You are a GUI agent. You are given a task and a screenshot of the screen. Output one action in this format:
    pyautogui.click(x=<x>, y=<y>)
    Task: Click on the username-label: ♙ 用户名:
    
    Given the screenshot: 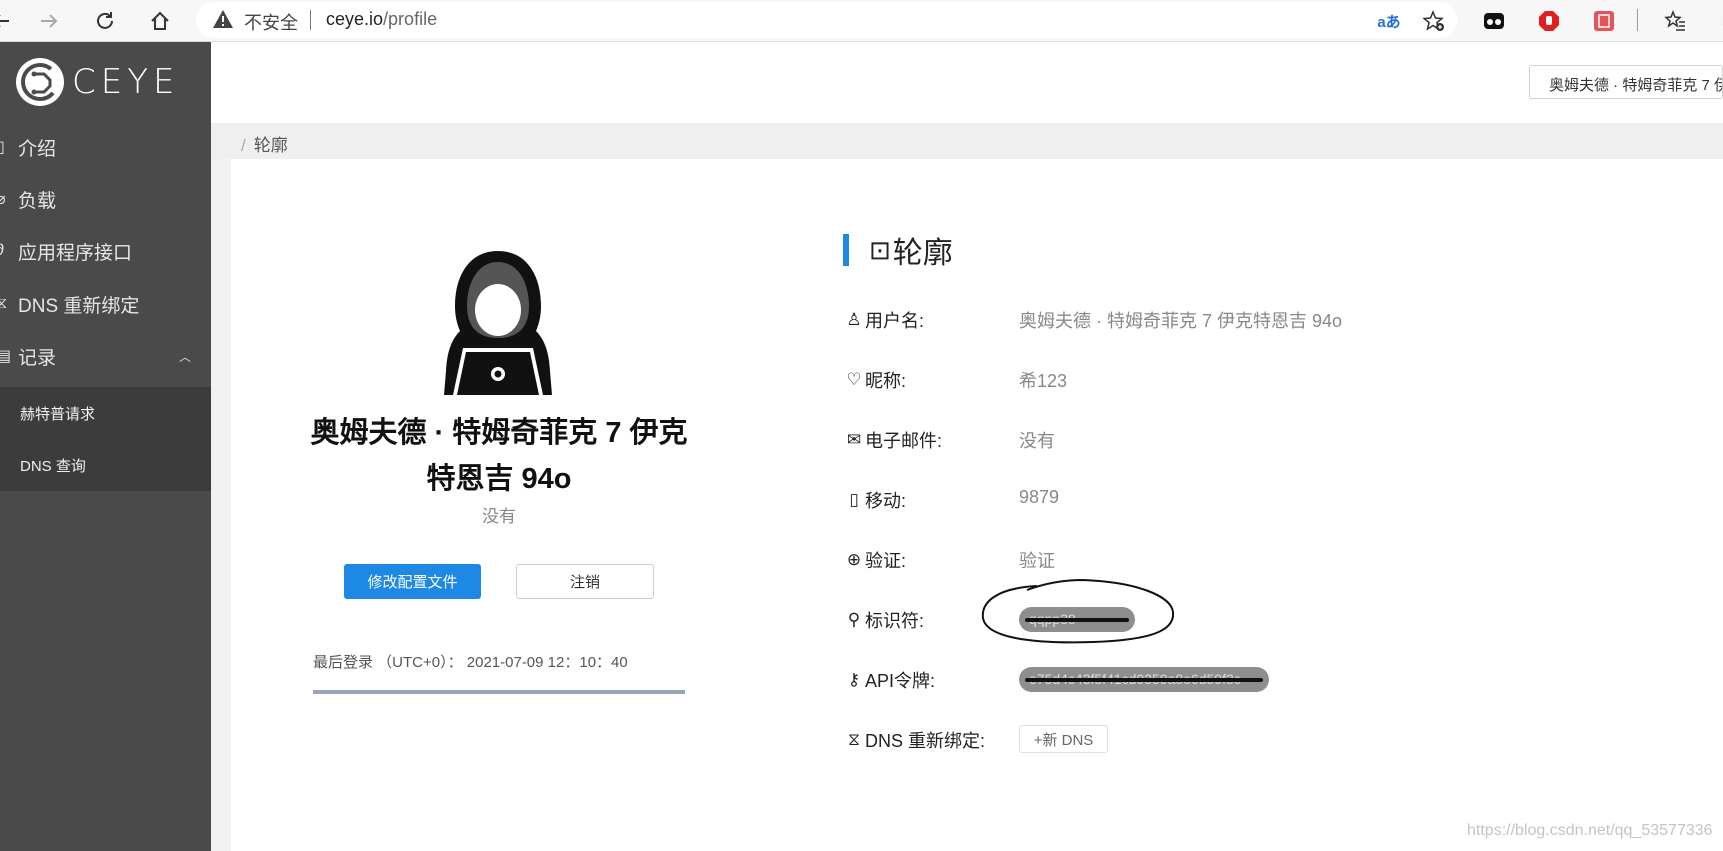 What is the action you would take?
    pyautogui.click(x=884, y=320)
    